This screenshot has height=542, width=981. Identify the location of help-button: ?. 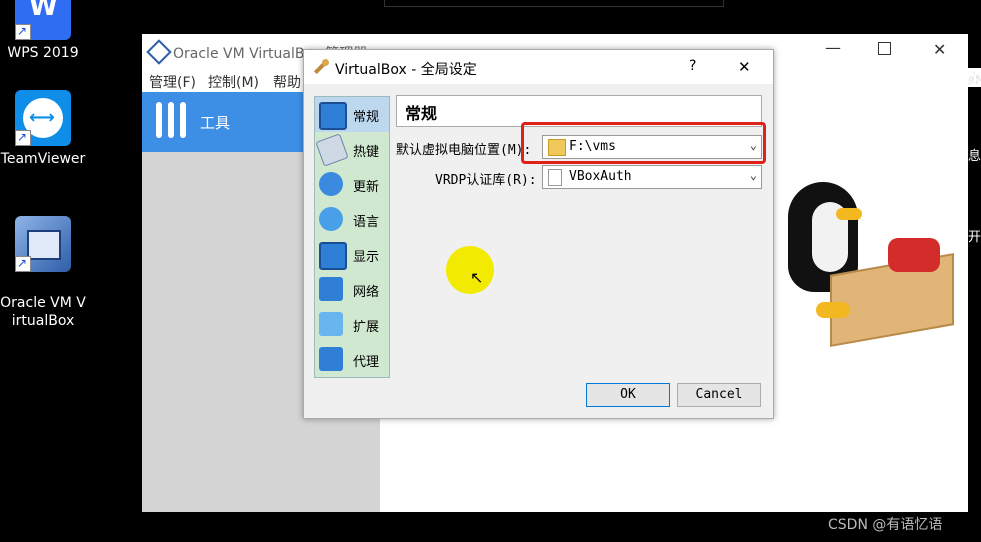
(692, 66).